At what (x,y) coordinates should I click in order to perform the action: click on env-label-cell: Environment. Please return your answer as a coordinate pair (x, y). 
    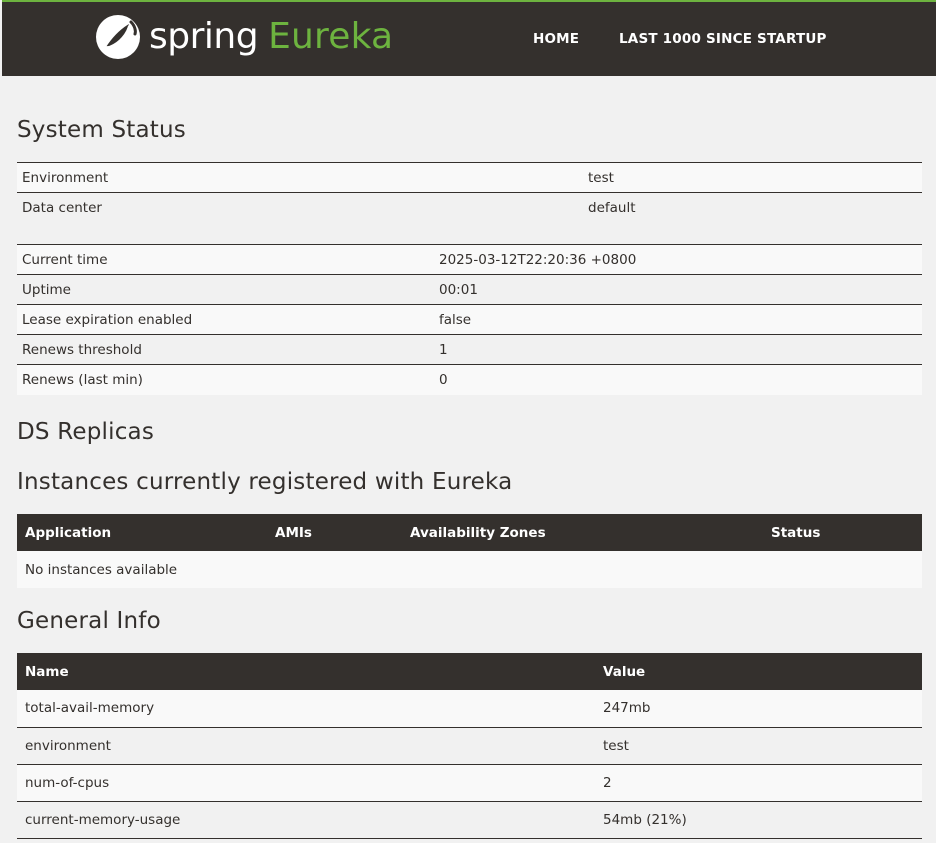
    Looking at the image, I should click on (300, 177).